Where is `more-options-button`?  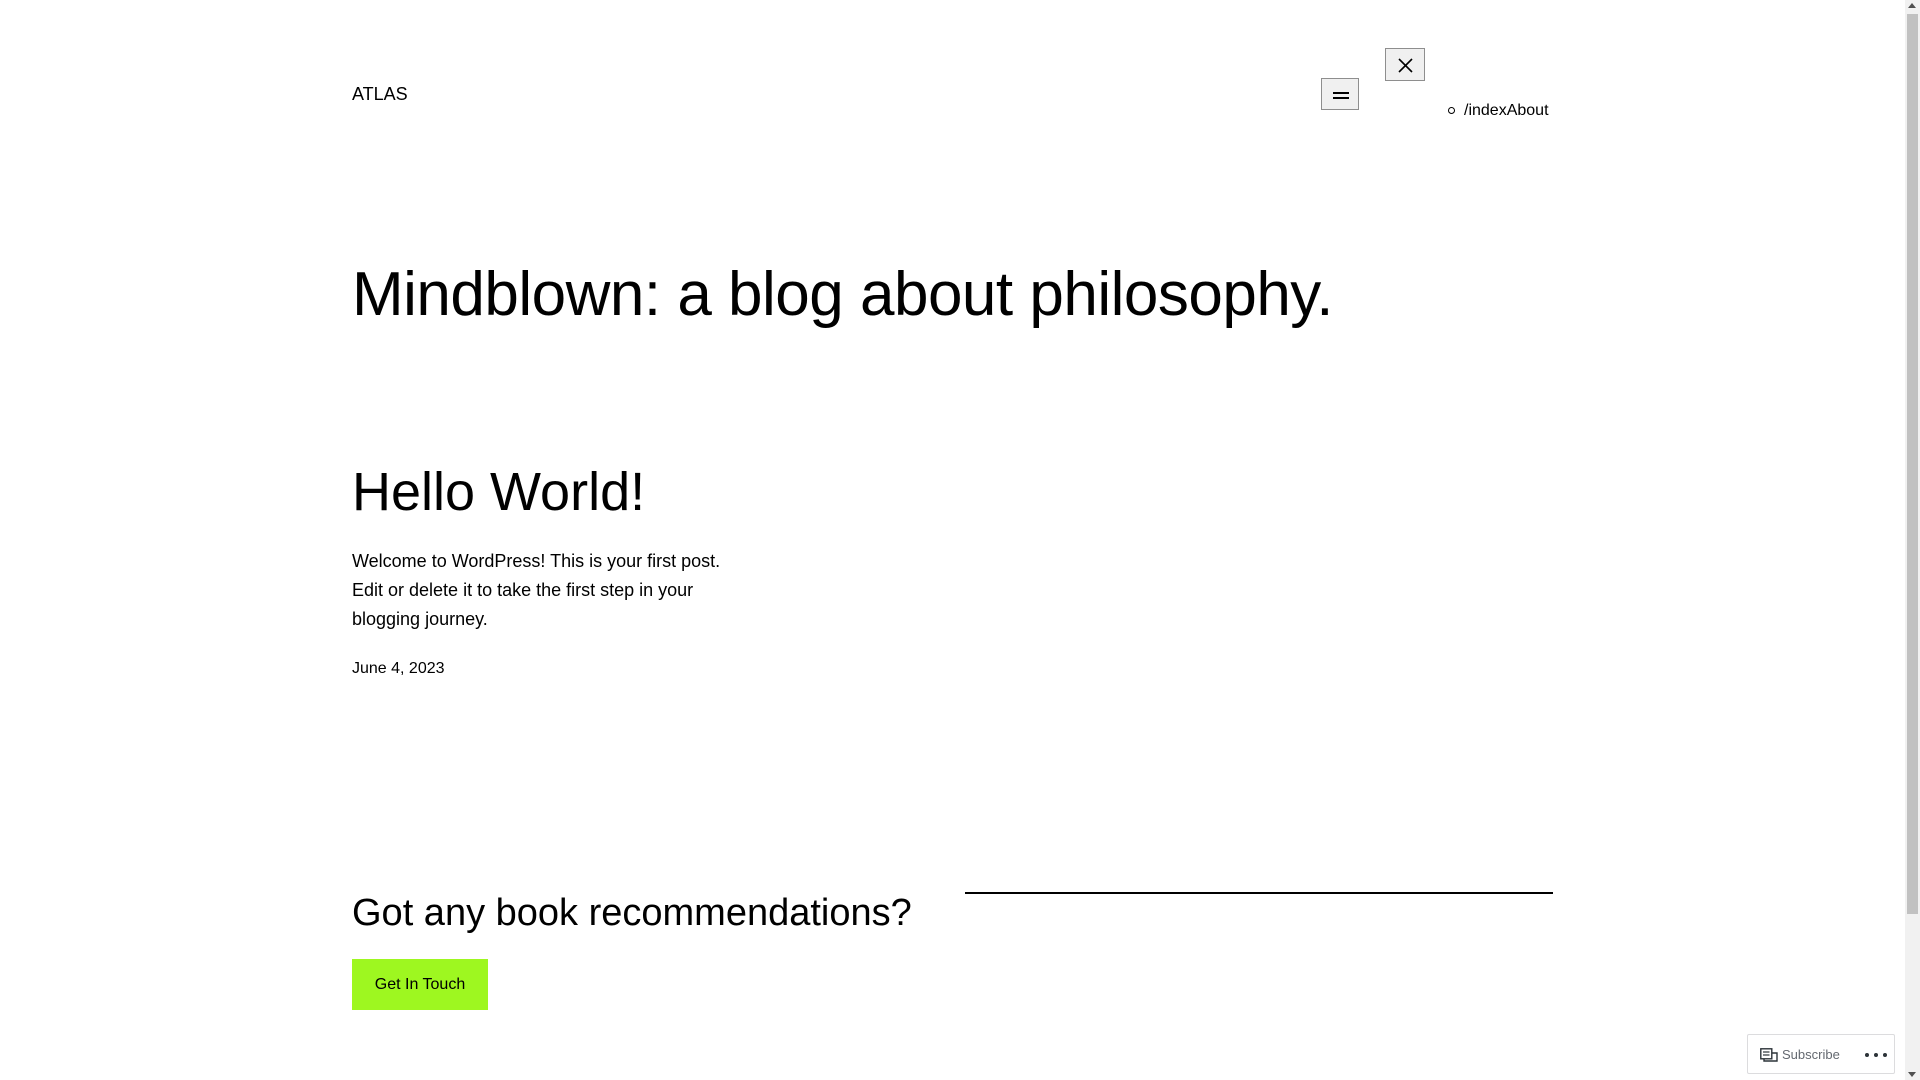 more-options-button is located at coordinates (1876, 1055).